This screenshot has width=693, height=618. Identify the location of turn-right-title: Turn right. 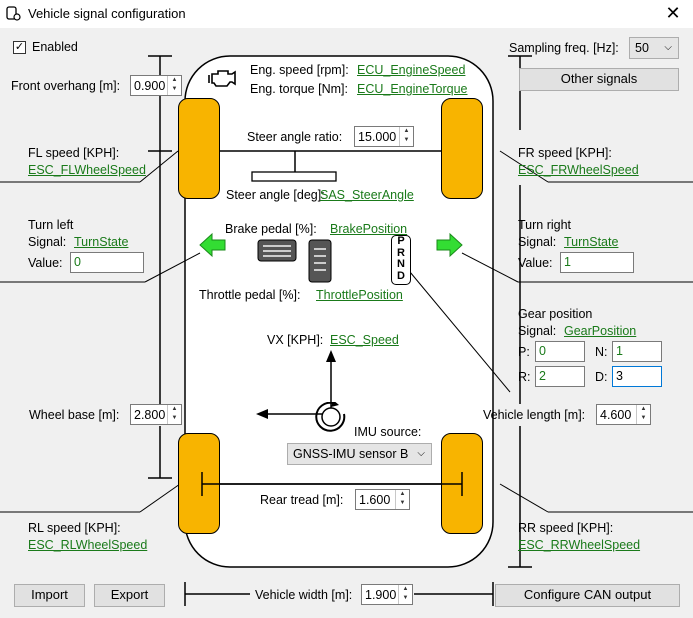
(545, 225).